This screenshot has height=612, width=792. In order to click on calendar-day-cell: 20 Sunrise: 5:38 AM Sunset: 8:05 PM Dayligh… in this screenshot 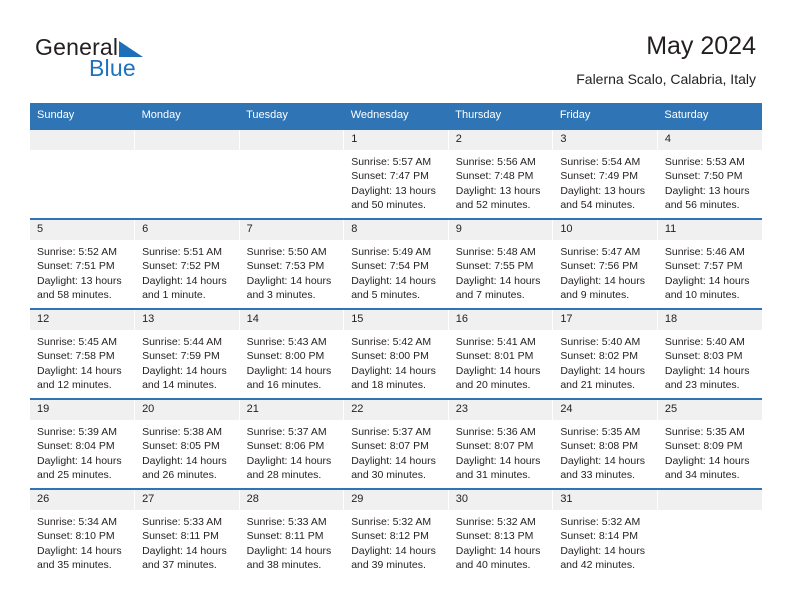, I will do `click(187, 443)`.